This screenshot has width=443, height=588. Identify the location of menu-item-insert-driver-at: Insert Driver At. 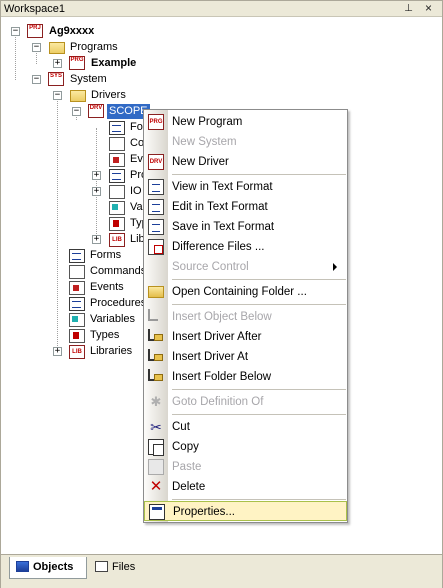
(245, 357).